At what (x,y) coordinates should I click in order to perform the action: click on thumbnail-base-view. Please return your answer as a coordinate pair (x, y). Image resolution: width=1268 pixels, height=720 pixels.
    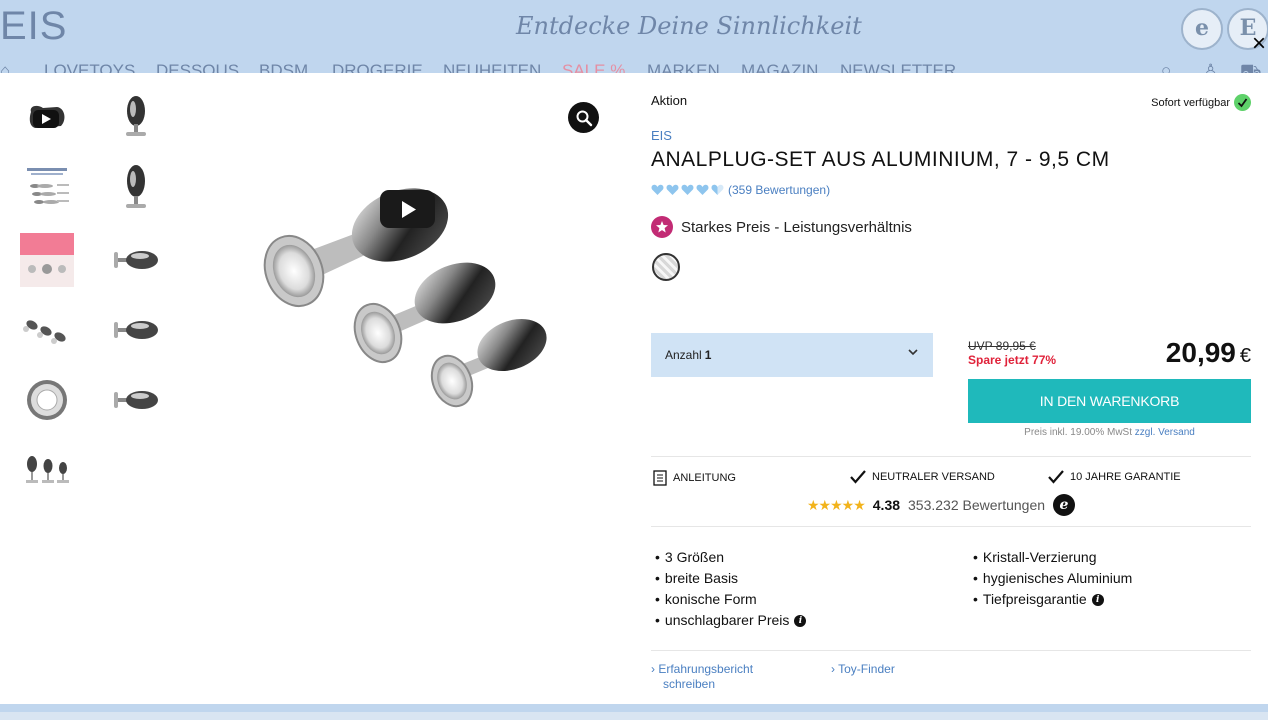
    Looking at the image, I should click on (47, 400).